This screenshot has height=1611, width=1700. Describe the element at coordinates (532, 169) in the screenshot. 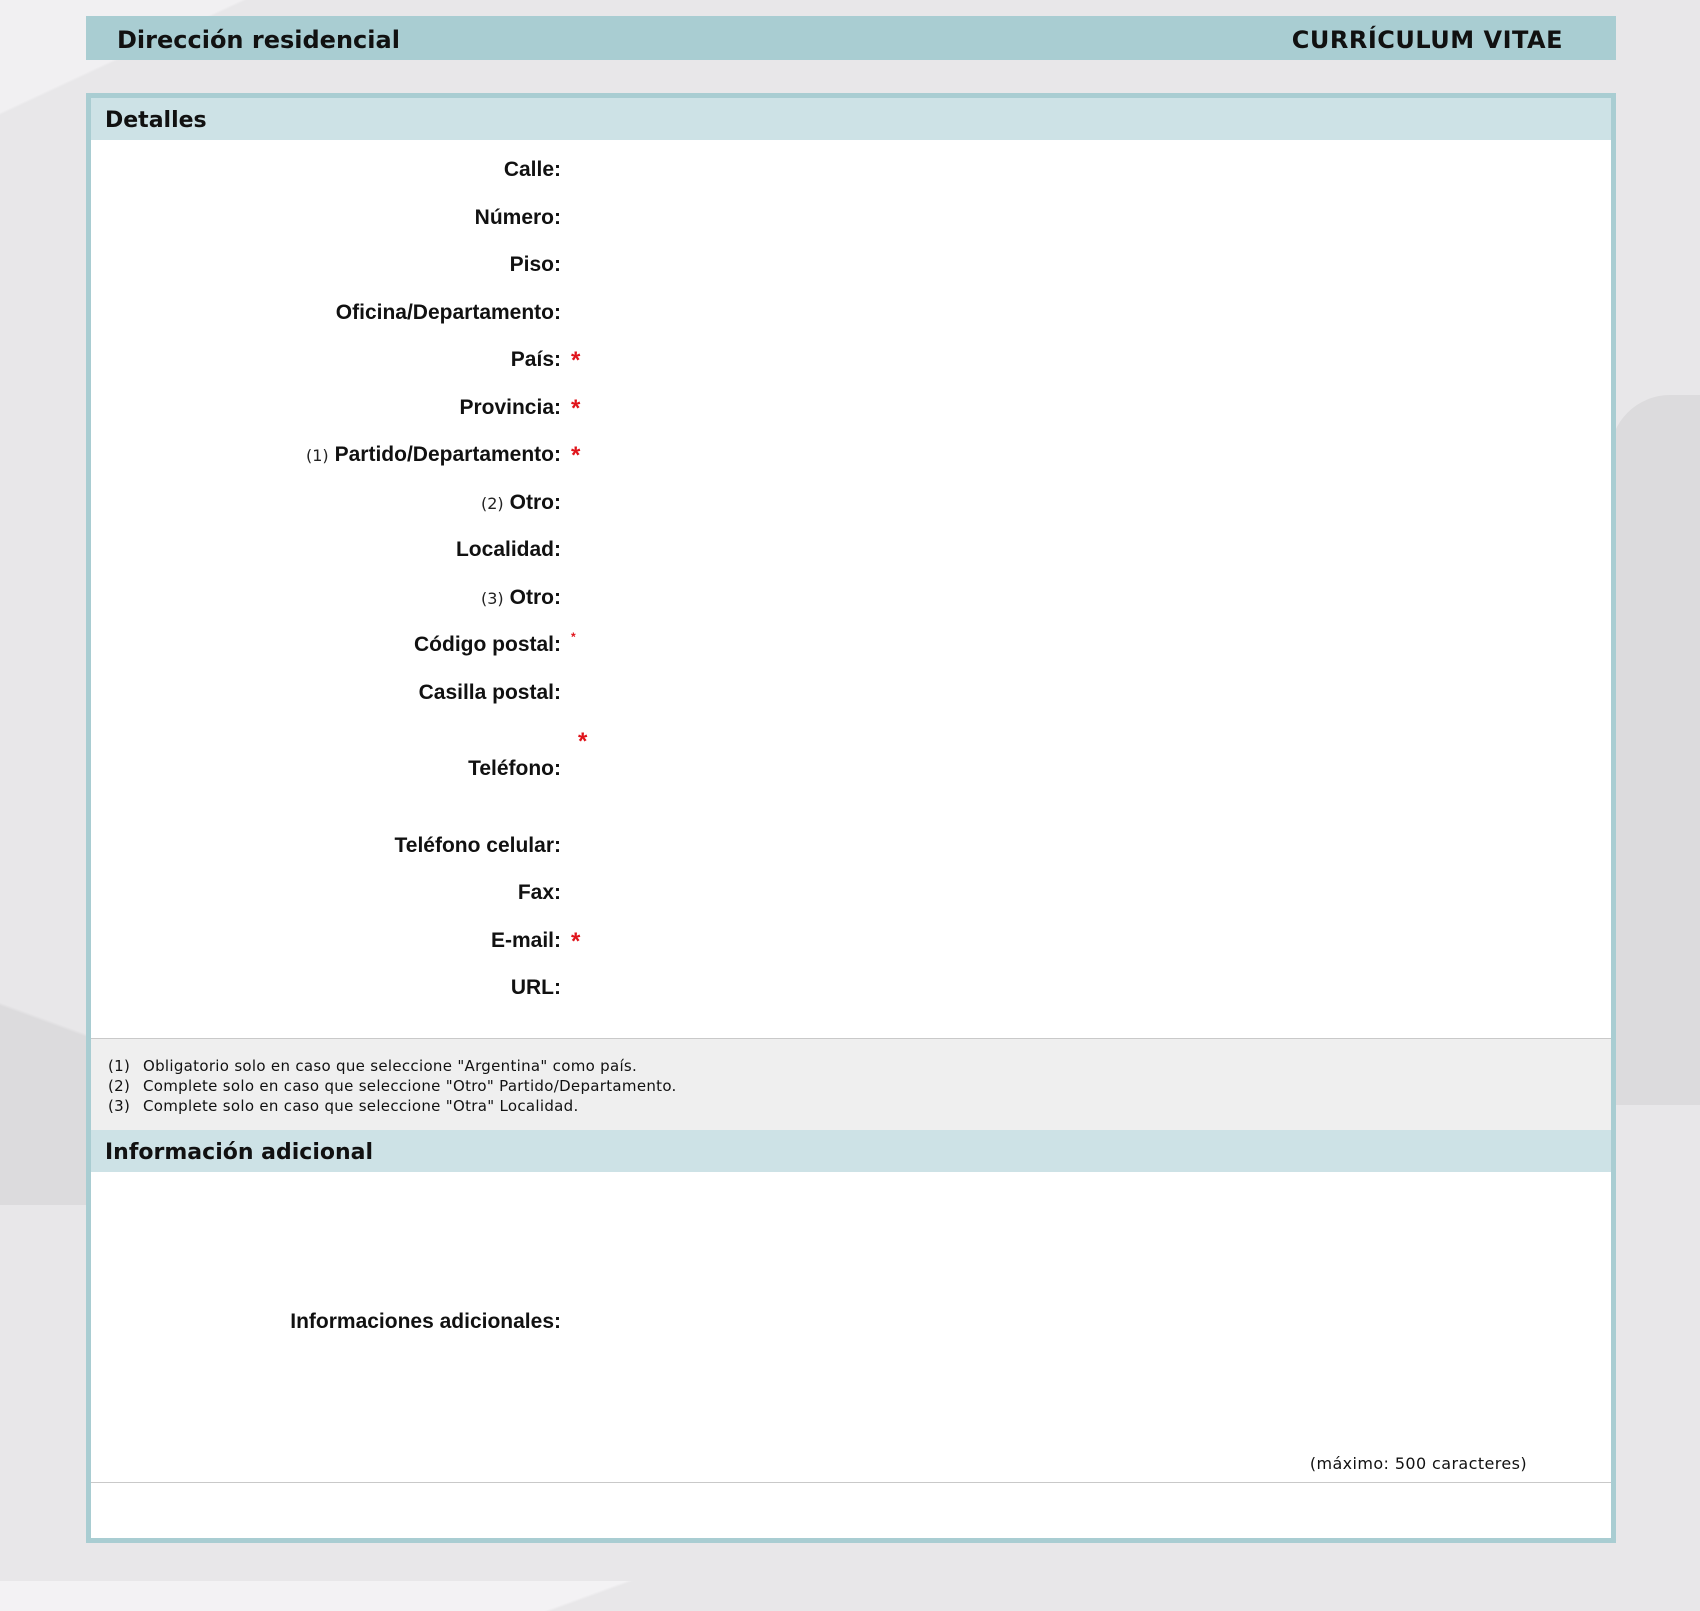

I see `field-label: Calle:` at that location.